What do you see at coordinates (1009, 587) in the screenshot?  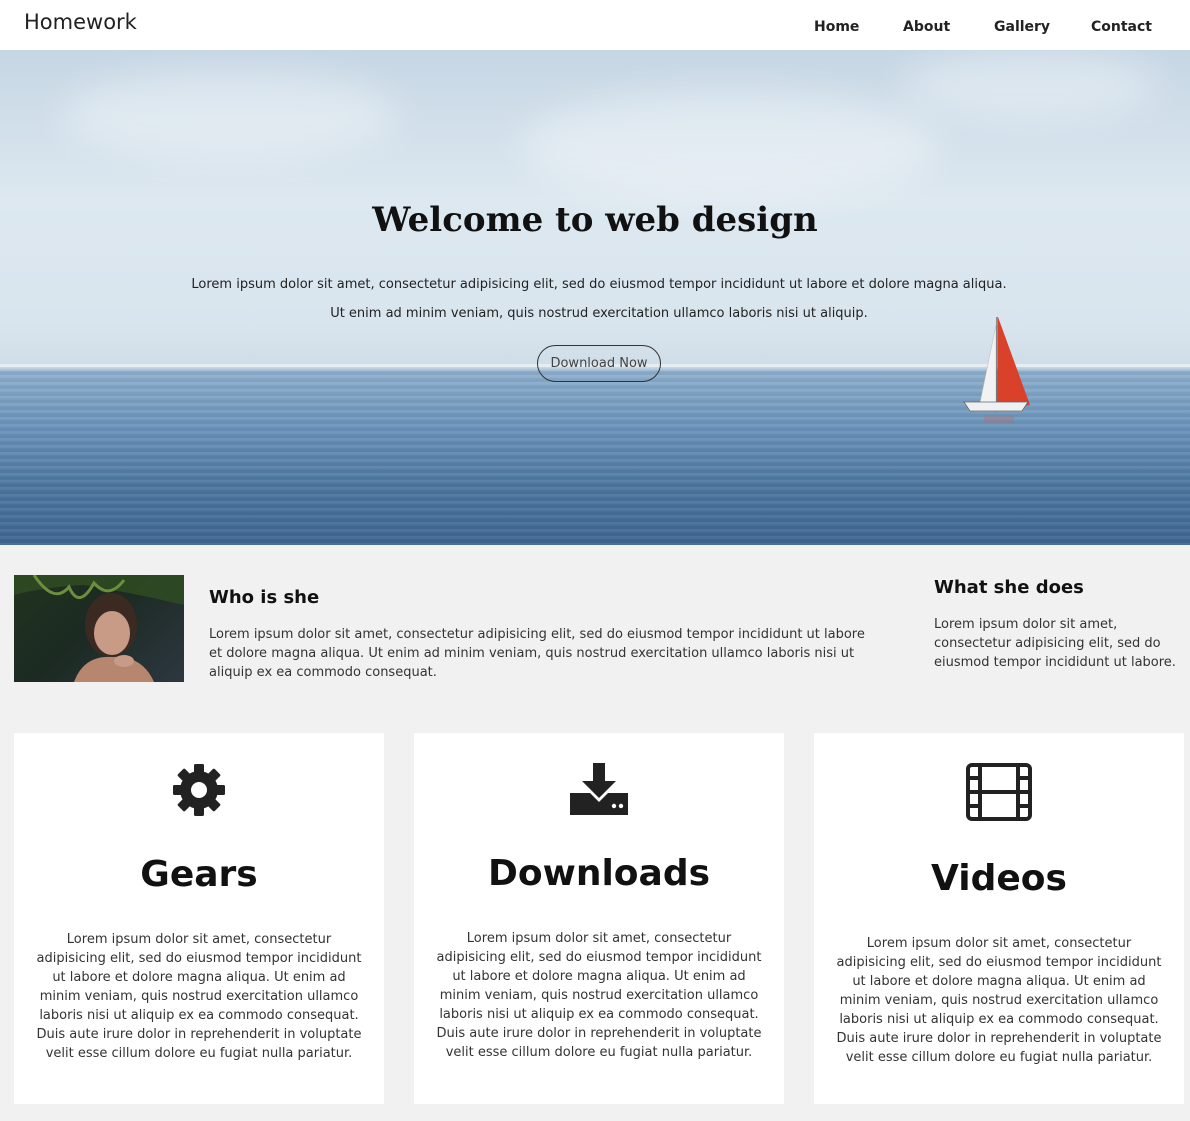 I see `what-she-does-title: What she does` at bounding box center [1009, 587].